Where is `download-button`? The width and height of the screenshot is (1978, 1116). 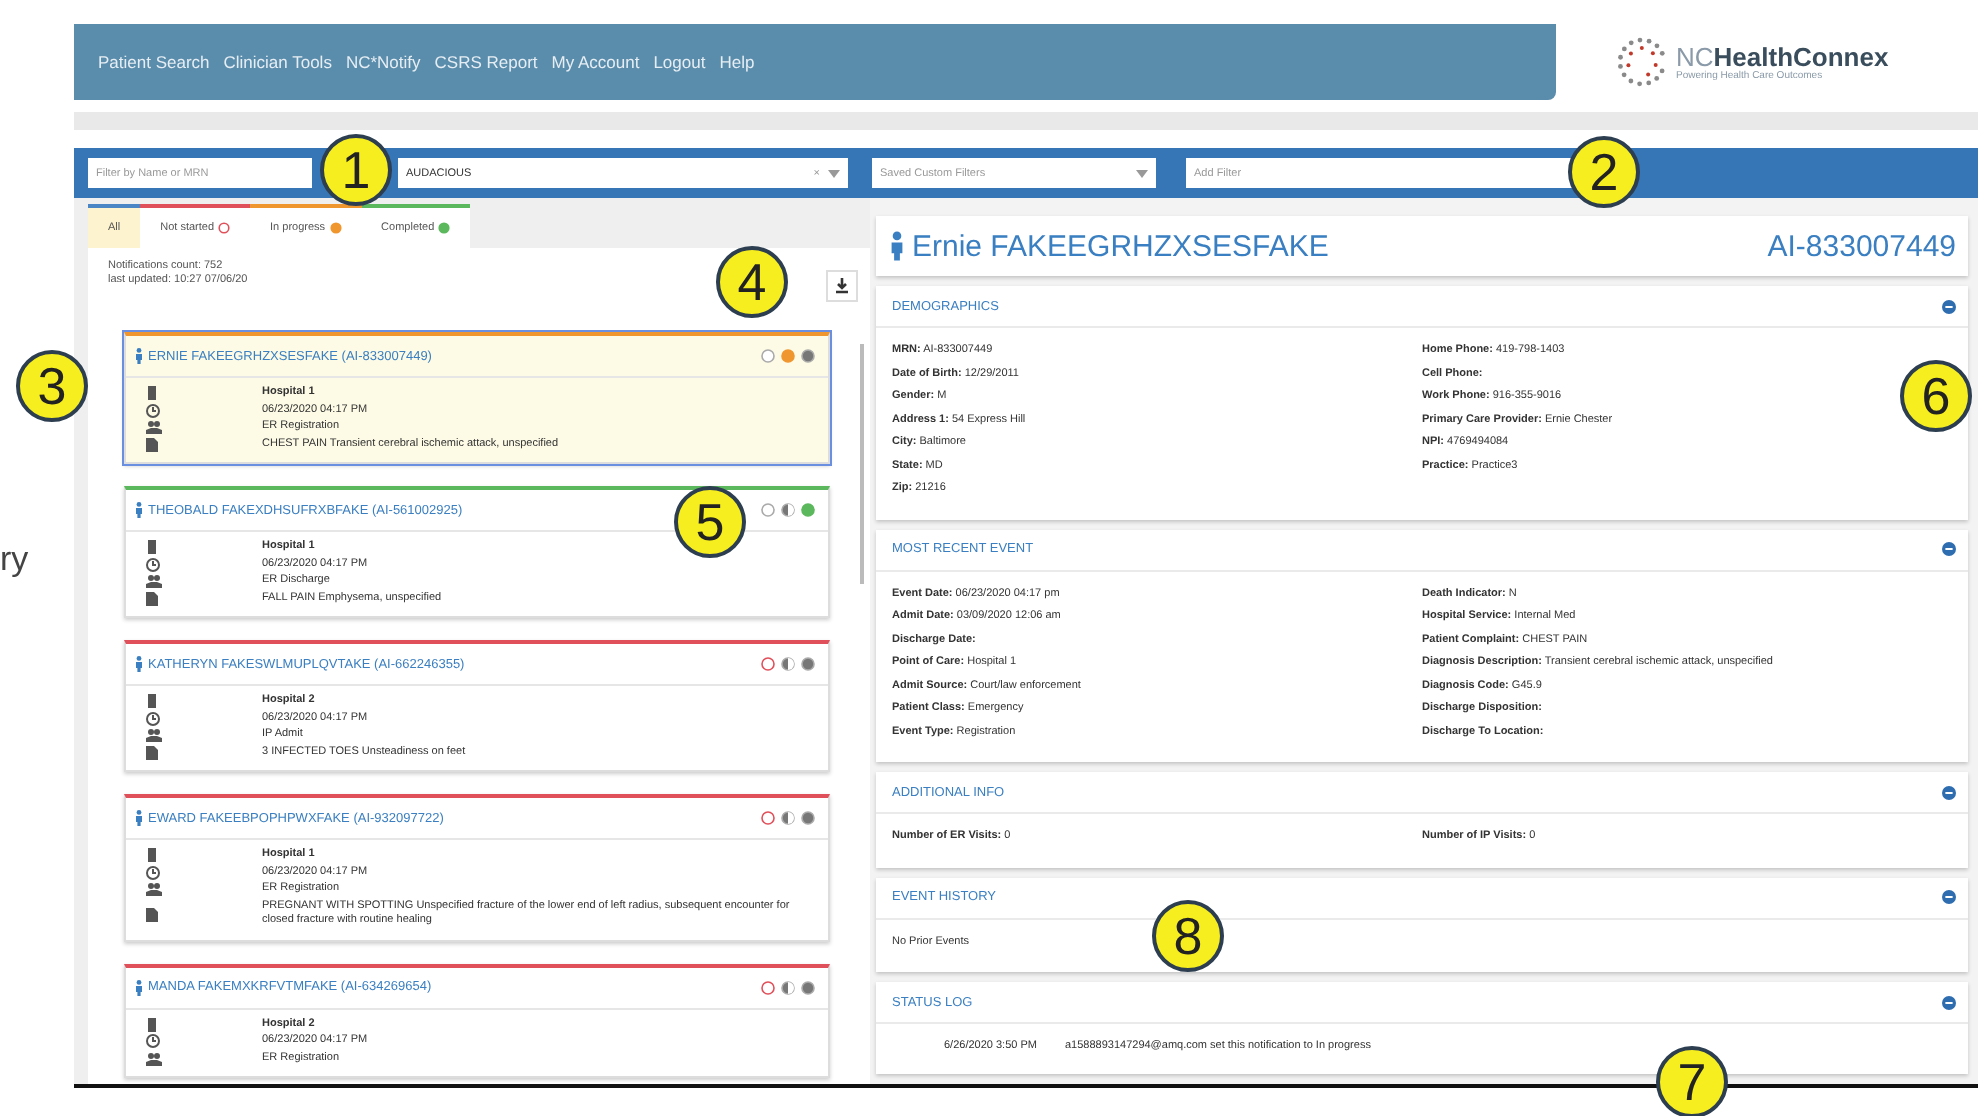
download-button is located at coordinates (842, 286).